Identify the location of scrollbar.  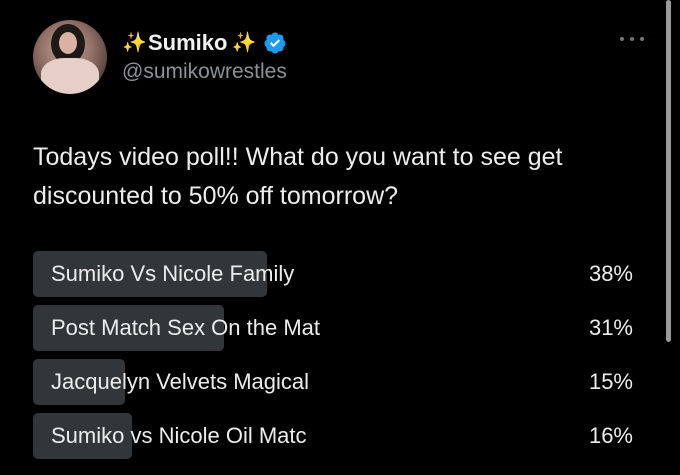
(668, 171).